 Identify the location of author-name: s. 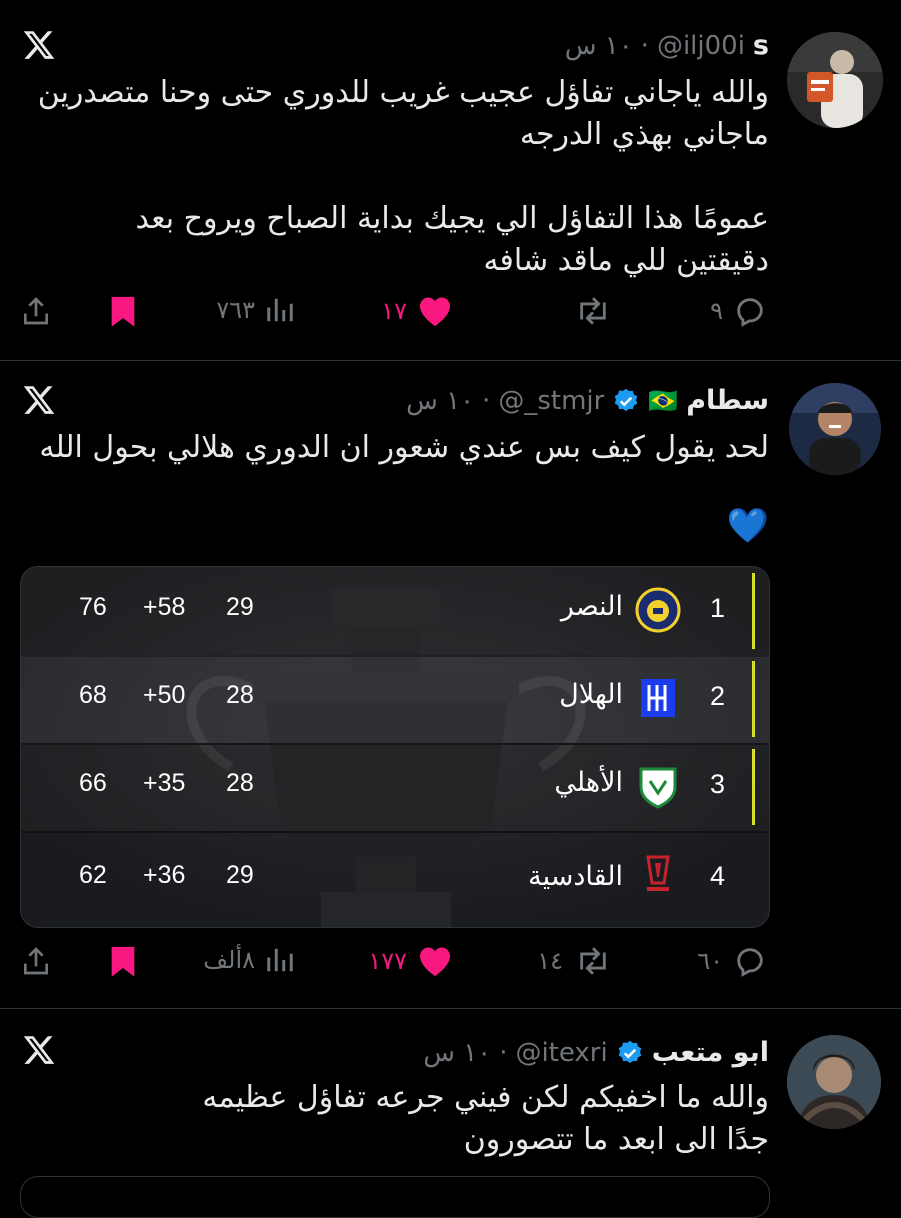
(761, 45).